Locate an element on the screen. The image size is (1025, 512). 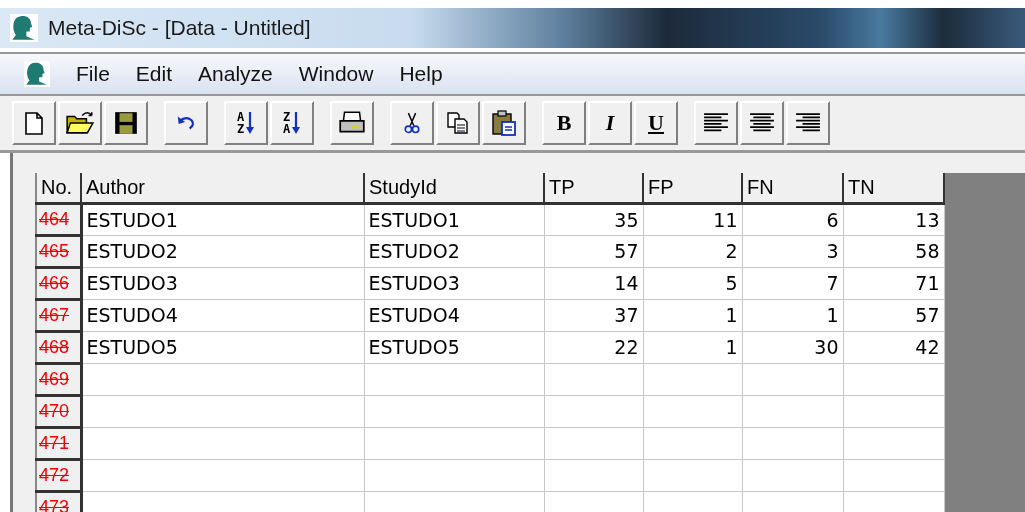
underline-button: U is located at coordinates (656, 123).